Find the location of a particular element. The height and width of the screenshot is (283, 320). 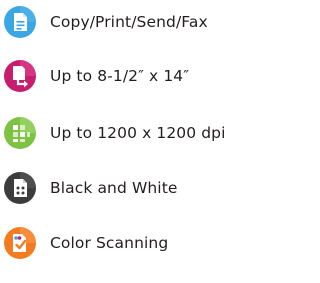

document-icon is located at coordinates (20, 22).